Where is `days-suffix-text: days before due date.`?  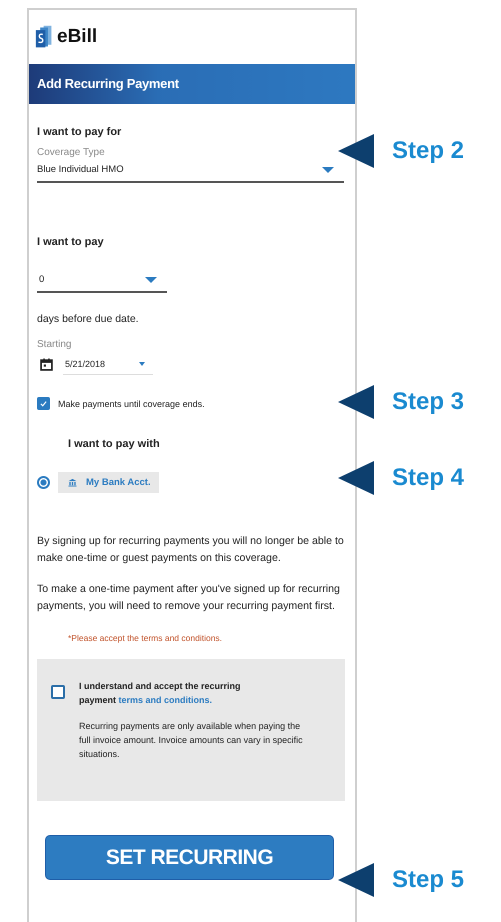
days-suffix-text: days before due date. is located at coordinates (88, 319).